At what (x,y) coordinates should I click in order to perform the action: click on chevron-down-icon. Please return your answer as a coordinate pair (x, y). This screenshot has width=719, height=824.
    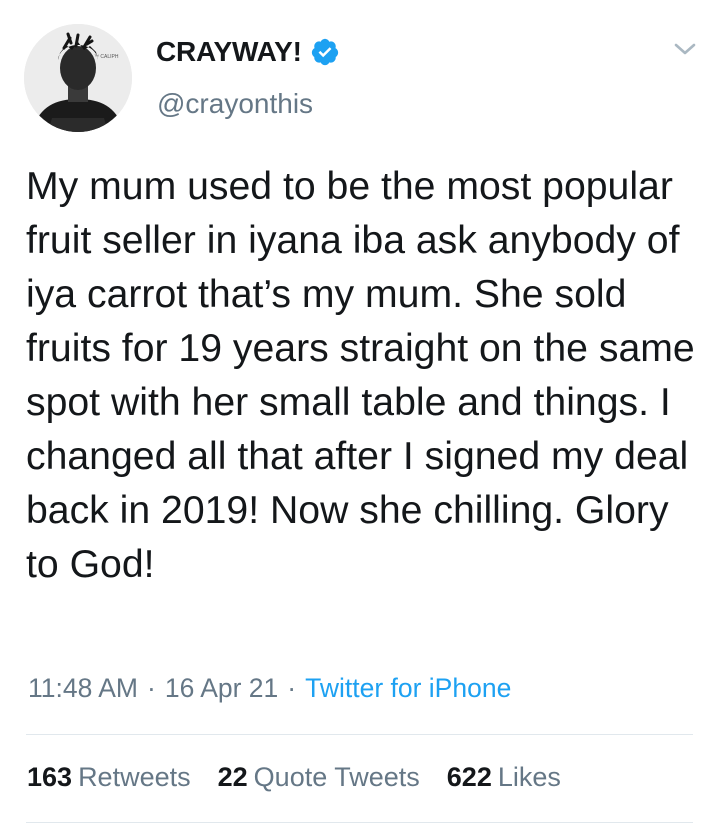
    Looking at the image, I should click on (685, 49).